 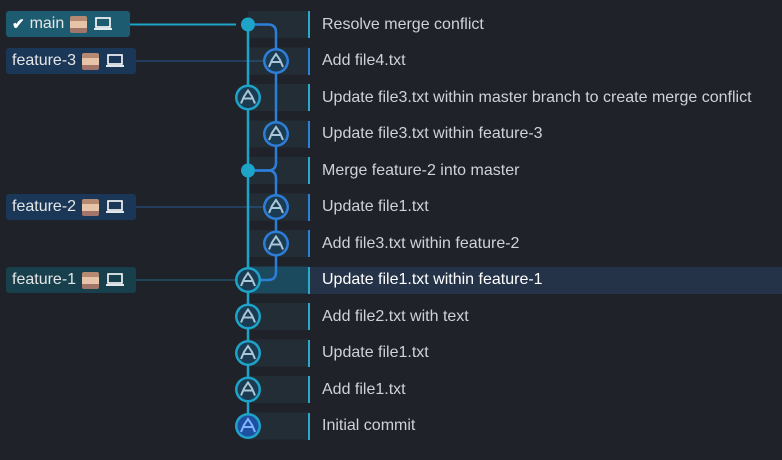 I want to click on commit-message: Add file3.txt within feature-2, so click(x=421, y=243).